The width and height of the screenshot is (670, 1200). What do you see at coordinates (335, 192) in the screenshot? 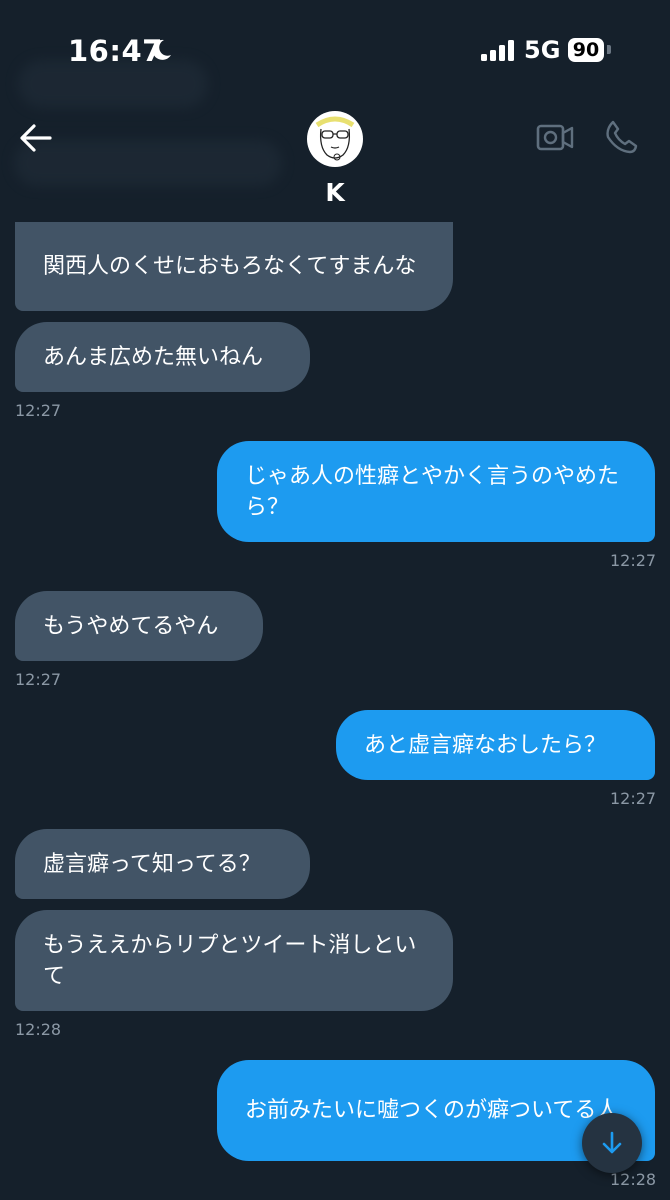
I see `contact-name: K` at bounding box center [335, 192].